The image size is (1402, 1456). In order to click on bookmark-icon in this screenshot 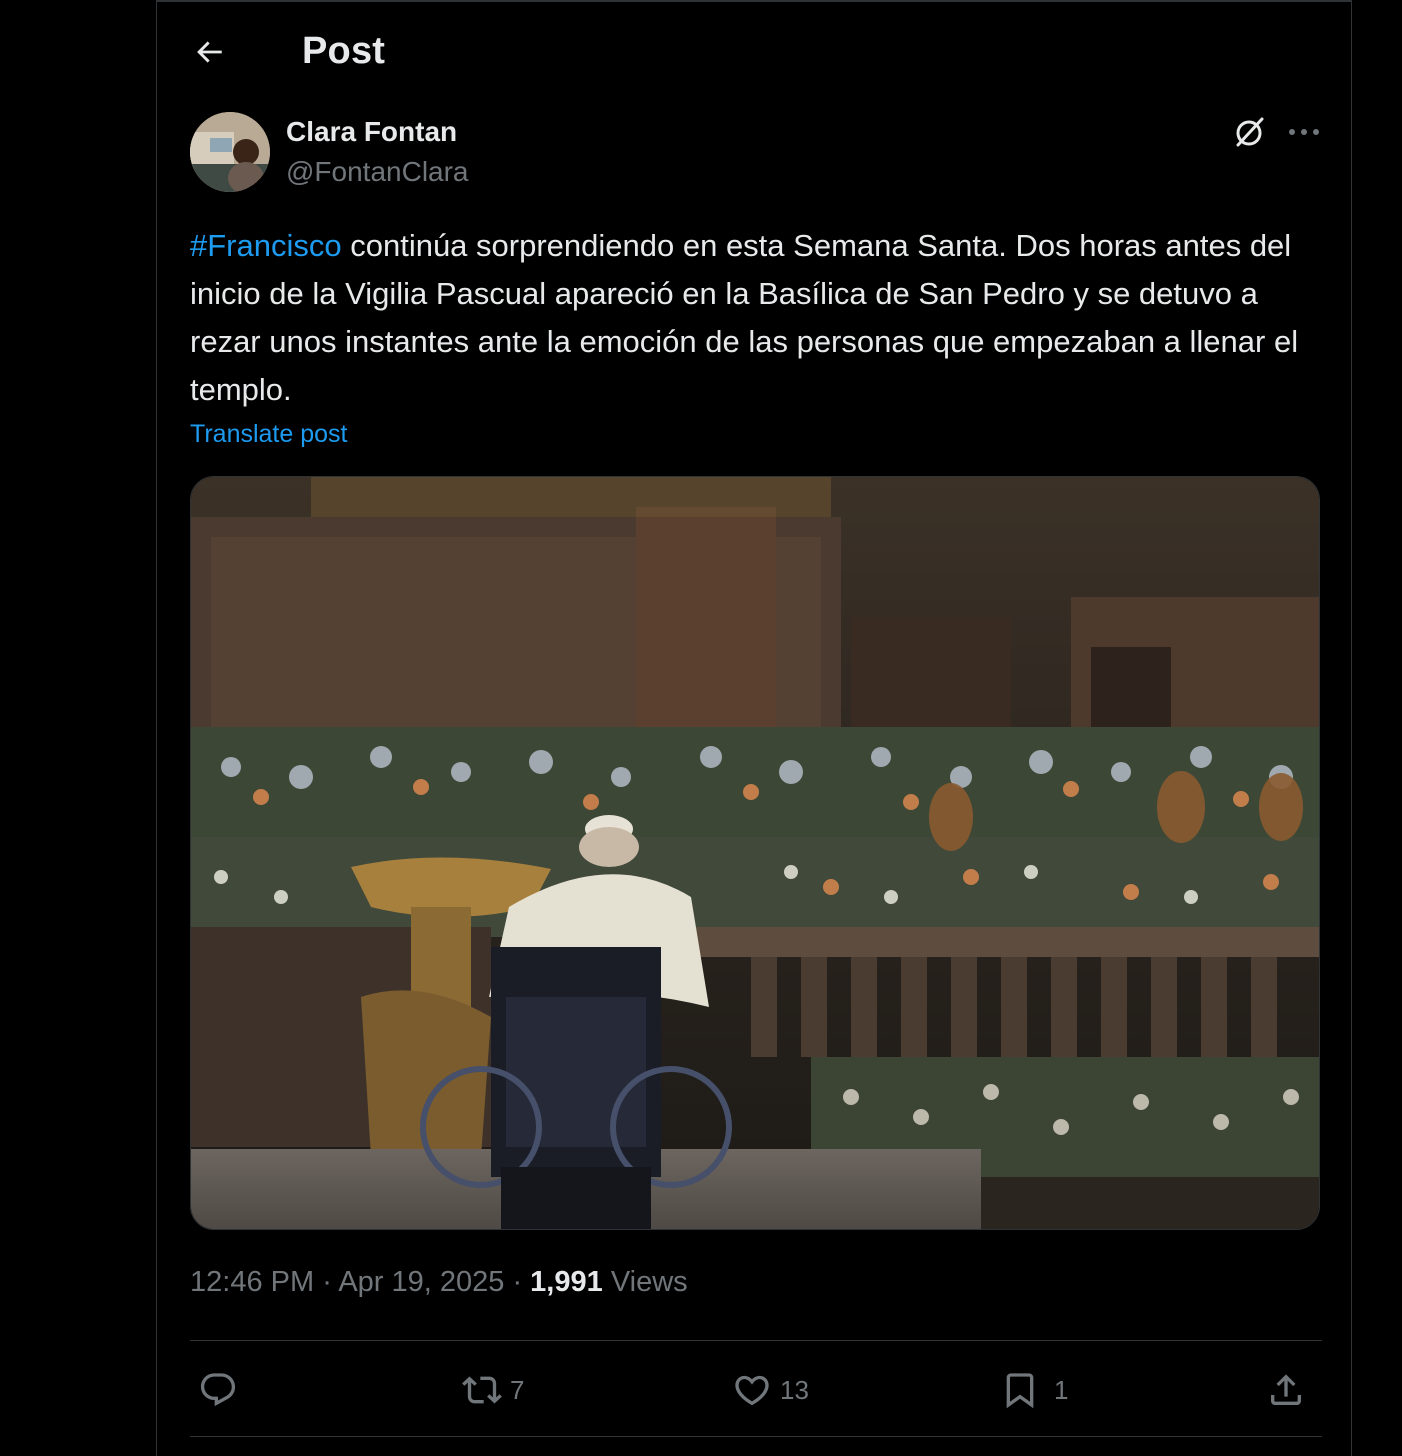, I will do `click(1020, 1391)`.